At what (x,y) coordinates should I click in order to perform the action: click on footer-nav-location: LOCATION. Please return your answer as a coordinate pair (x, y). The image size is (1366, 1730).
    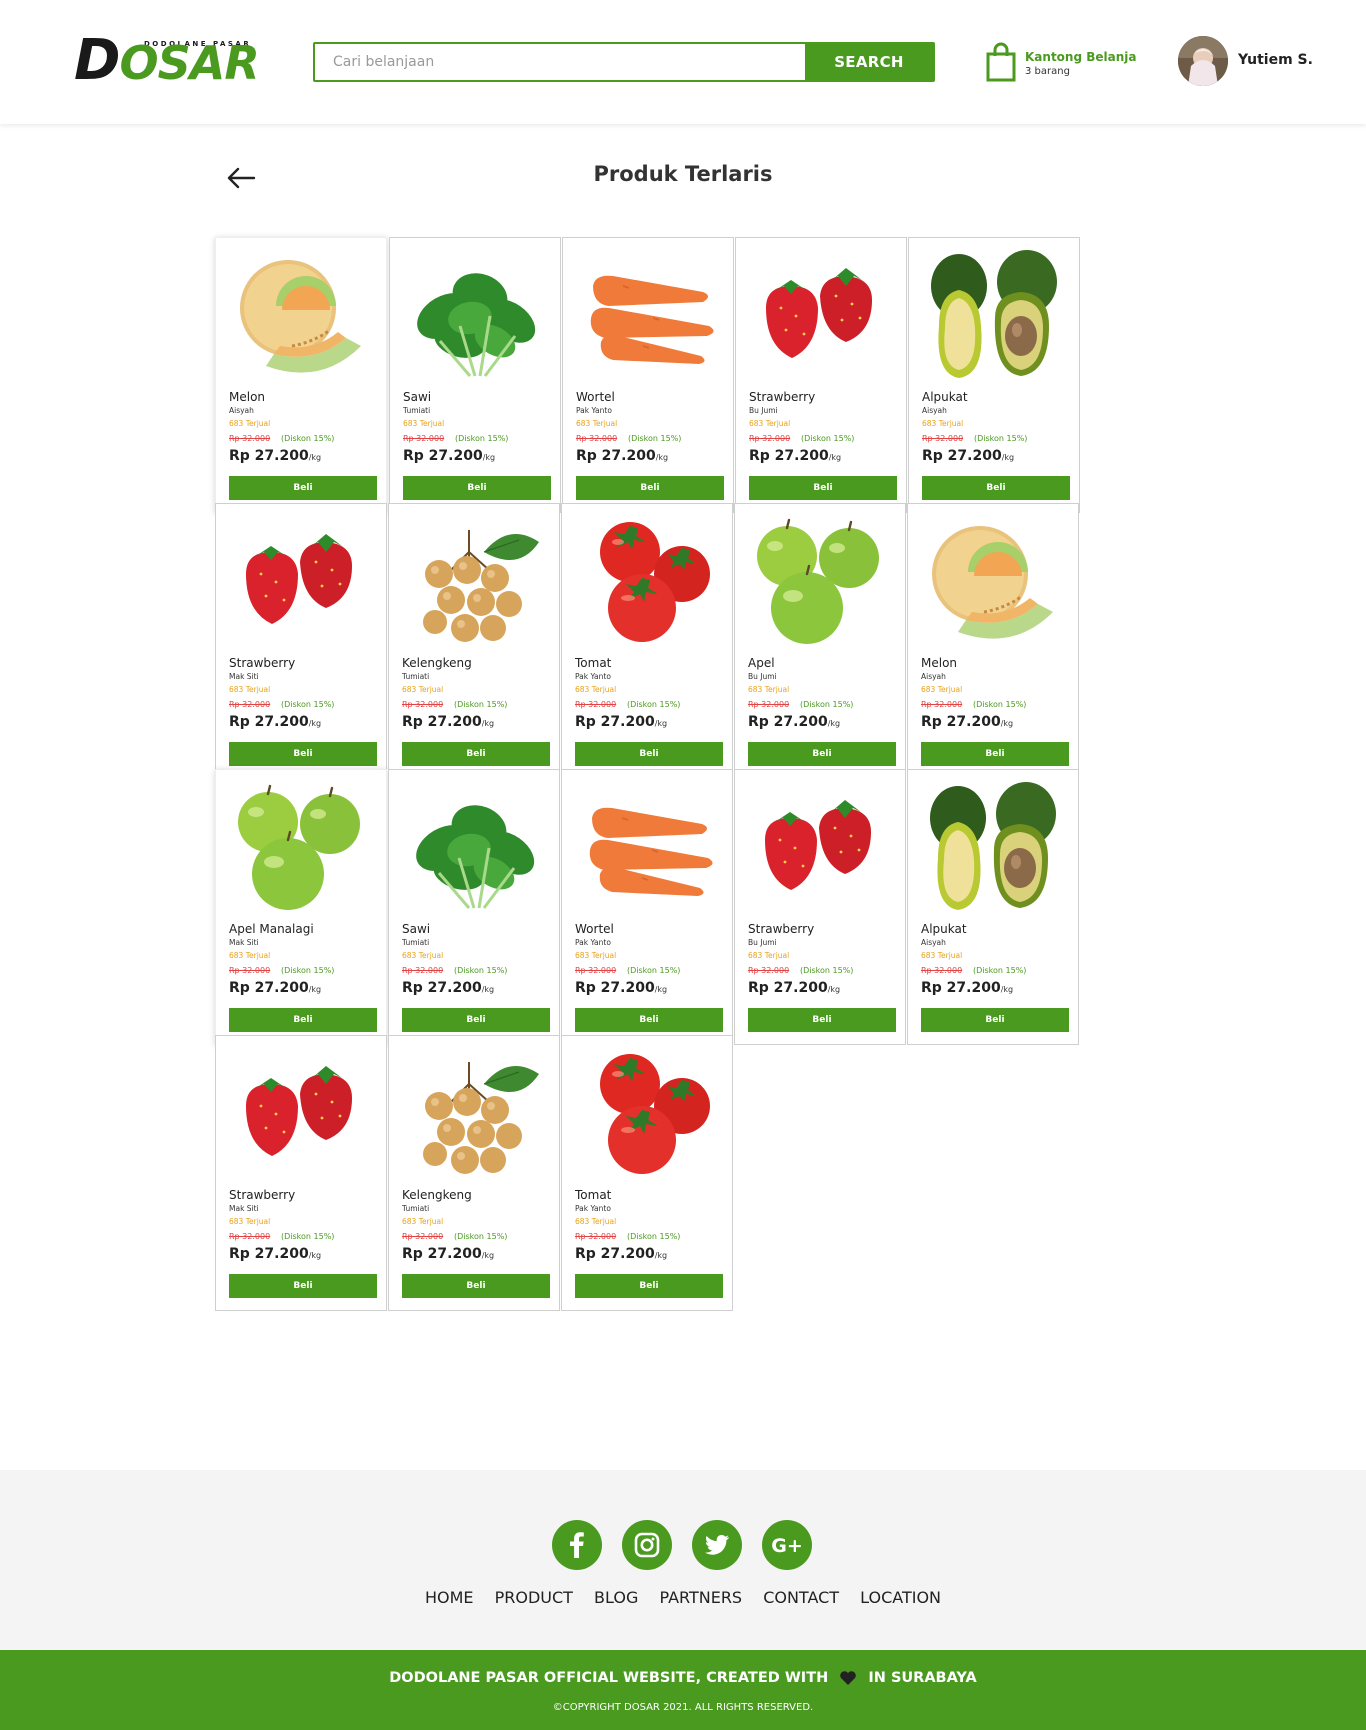
    Looking at the image, I should click on (900, 1597).